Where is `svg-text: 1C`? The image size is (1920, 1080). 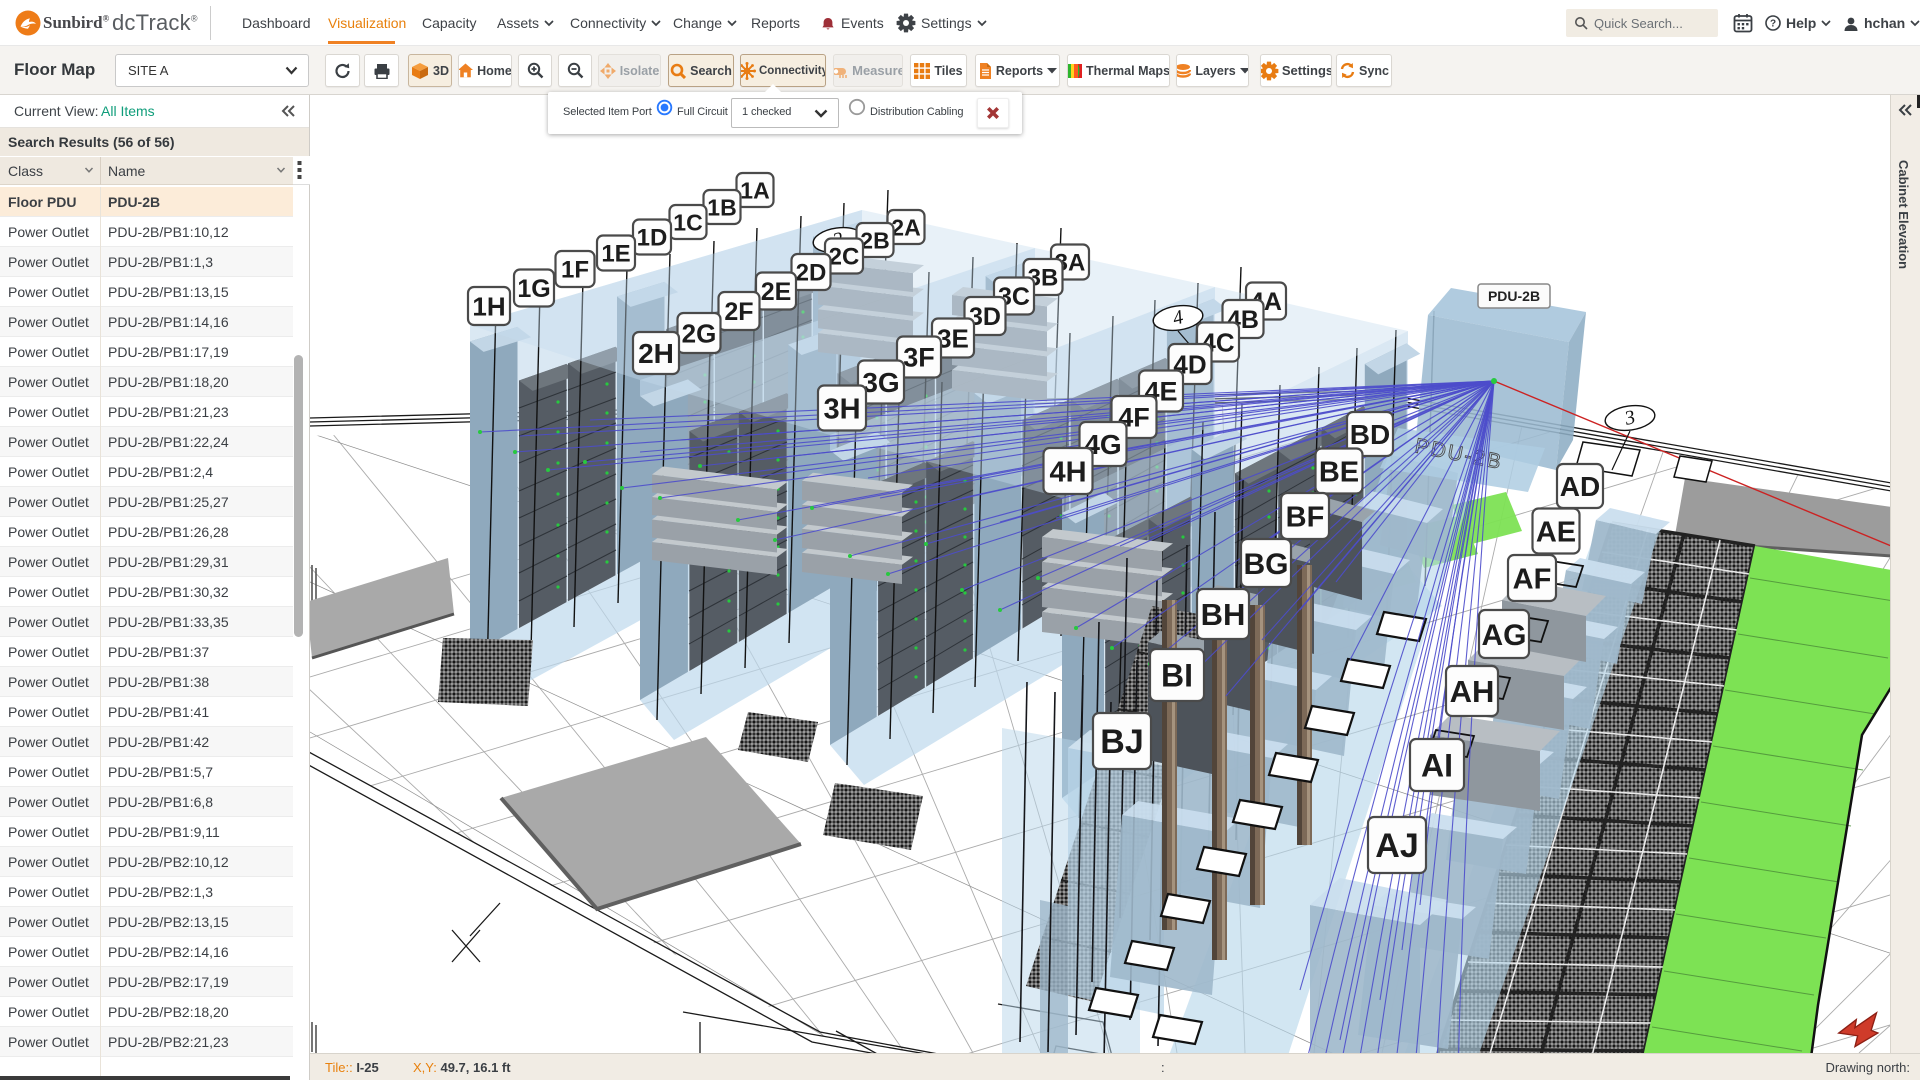
svg-text: 1C is located at coordinates (687, 222).